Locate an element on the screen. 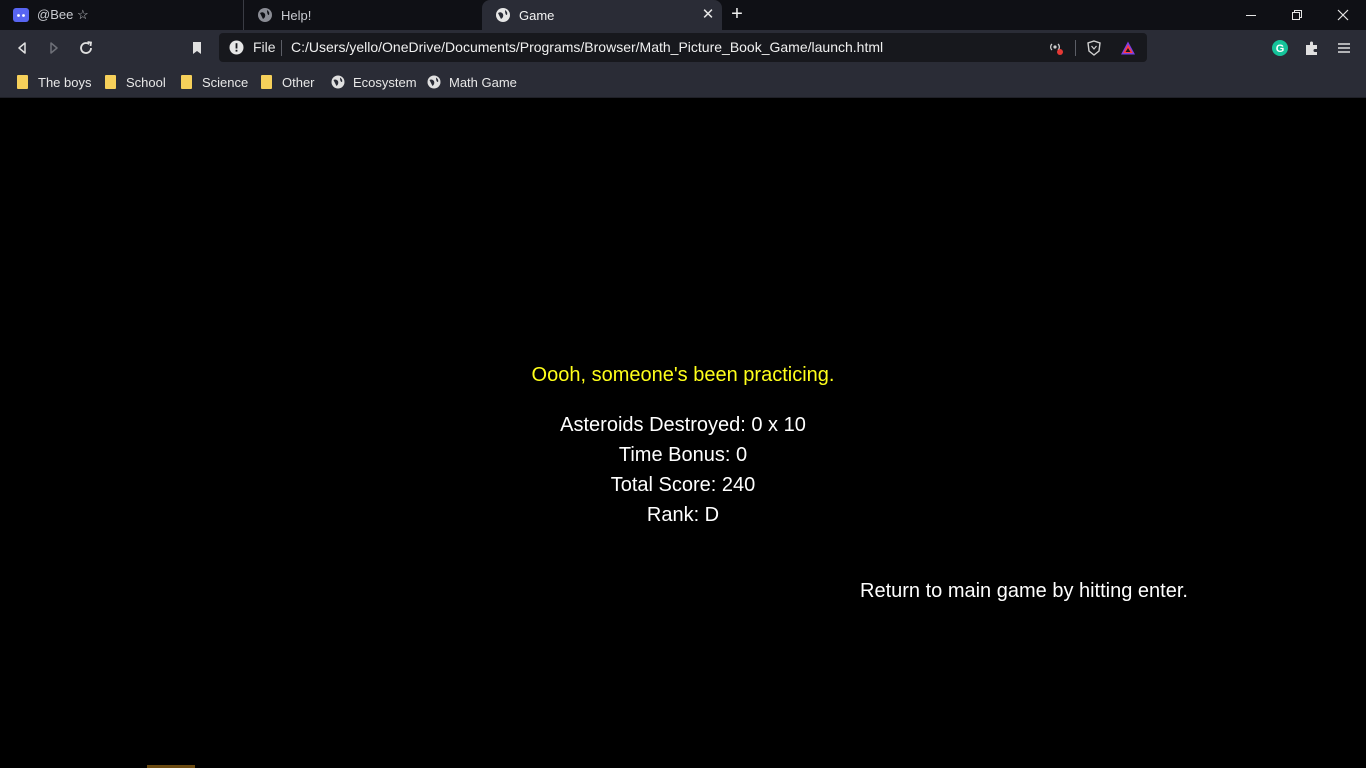 The height and width of the screenshot is (768, 1366). results-message: Oooh, someone's been practicing. is located at coordinates (683, 375).